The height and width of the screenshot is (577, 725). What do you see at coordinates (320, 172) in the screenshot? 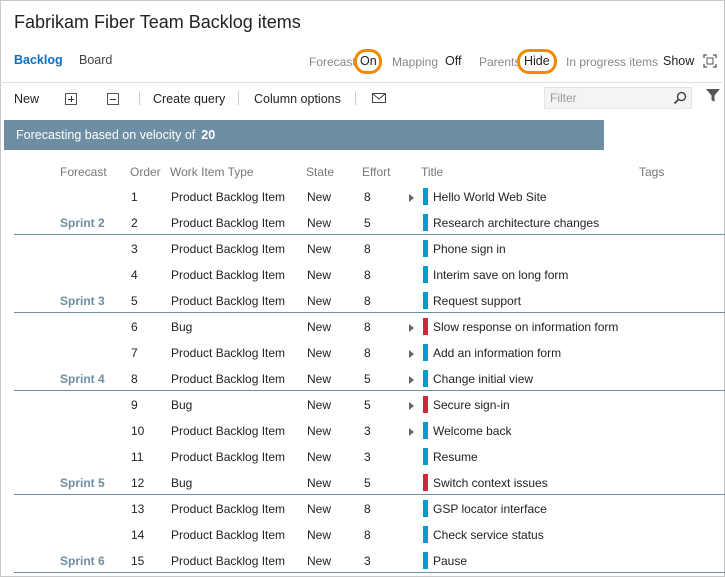
I see `column-header-state: State` at bounding box center [320, 172].